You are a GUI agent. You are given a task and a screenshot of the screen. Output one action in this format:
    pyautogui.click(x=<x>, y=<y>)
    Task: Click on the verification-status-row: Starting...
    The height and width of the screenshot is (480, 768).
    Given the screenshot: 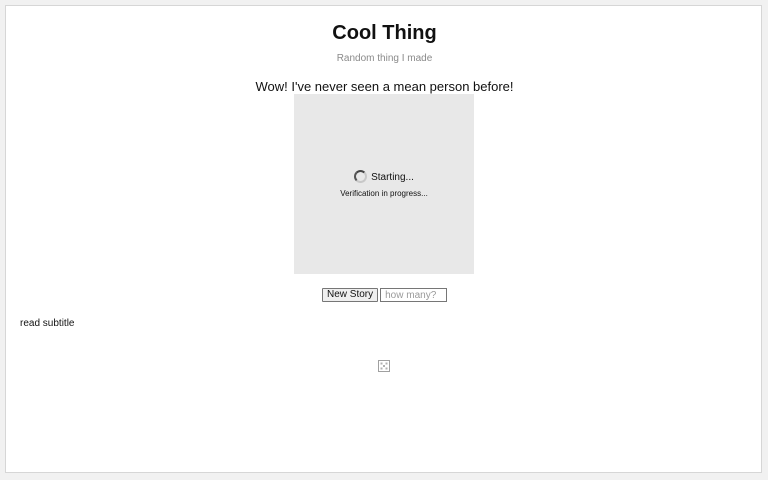 What is the action you would take?
    pyautogui.click(x=384, y=177)
    